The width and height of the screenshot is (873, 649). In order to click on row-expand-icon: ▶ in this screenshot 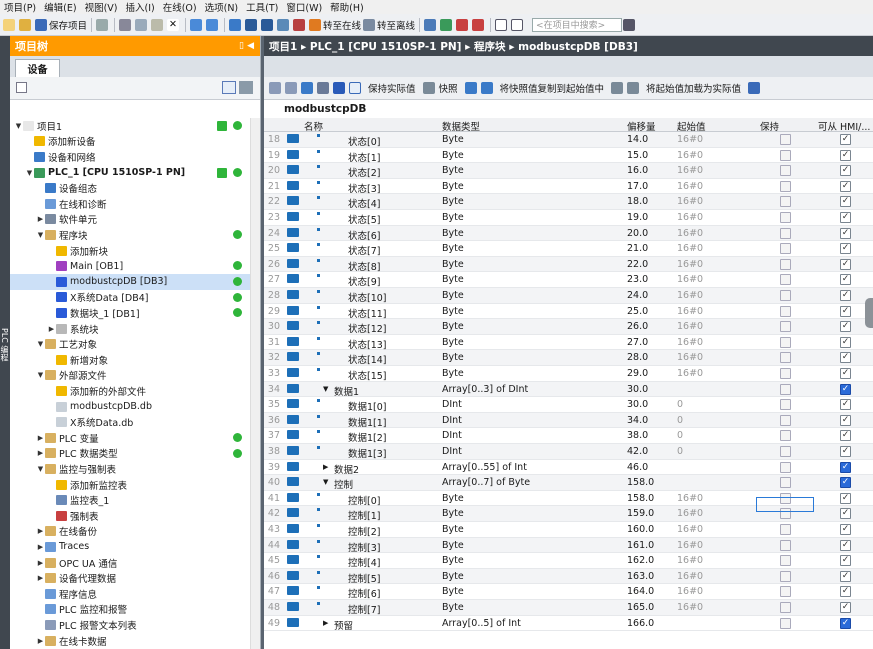, I will do `click(325, 467)`.